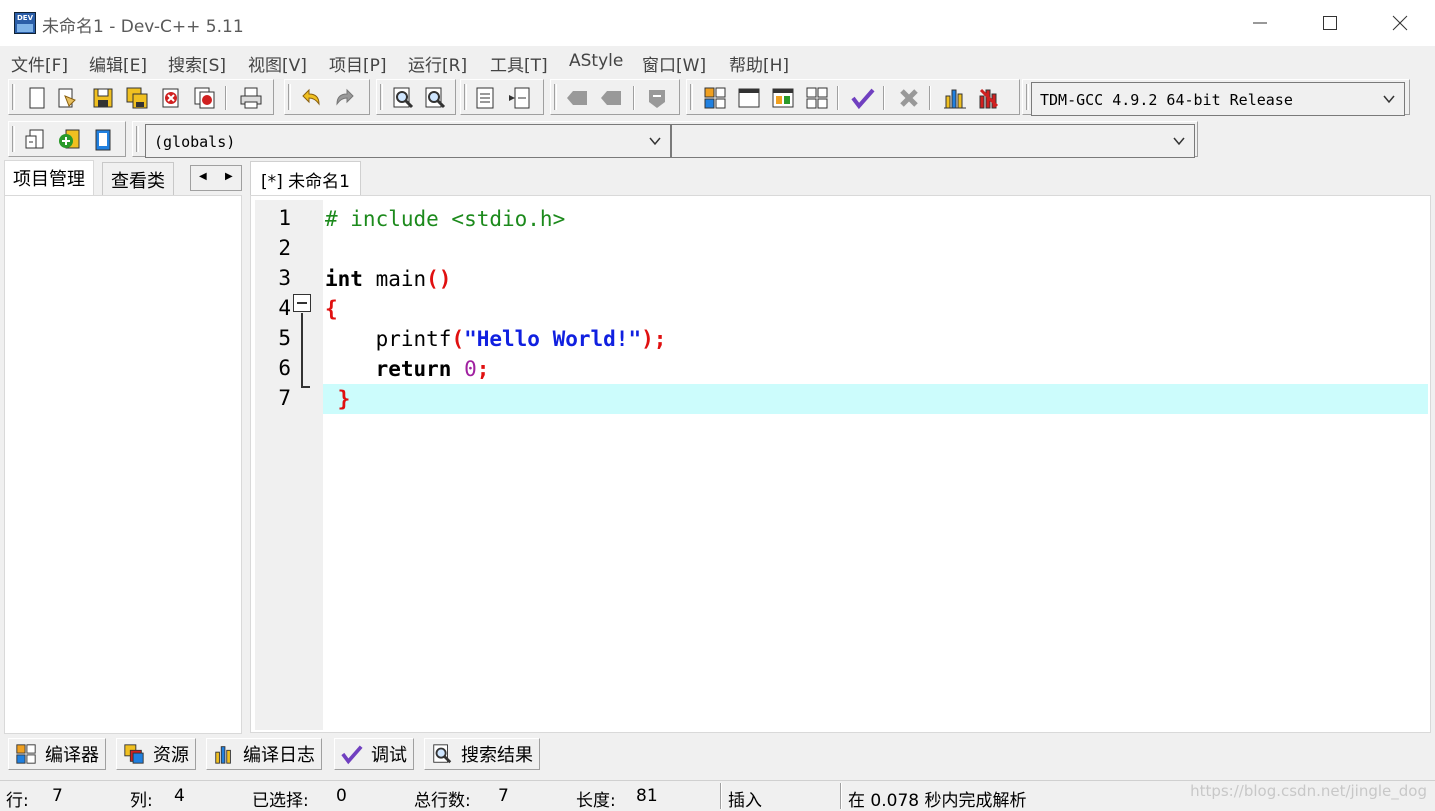 The image size is (1435, 811). I want to click on window-title: 未命名1 - Dev-C++ 5.11, so click(143, 27).